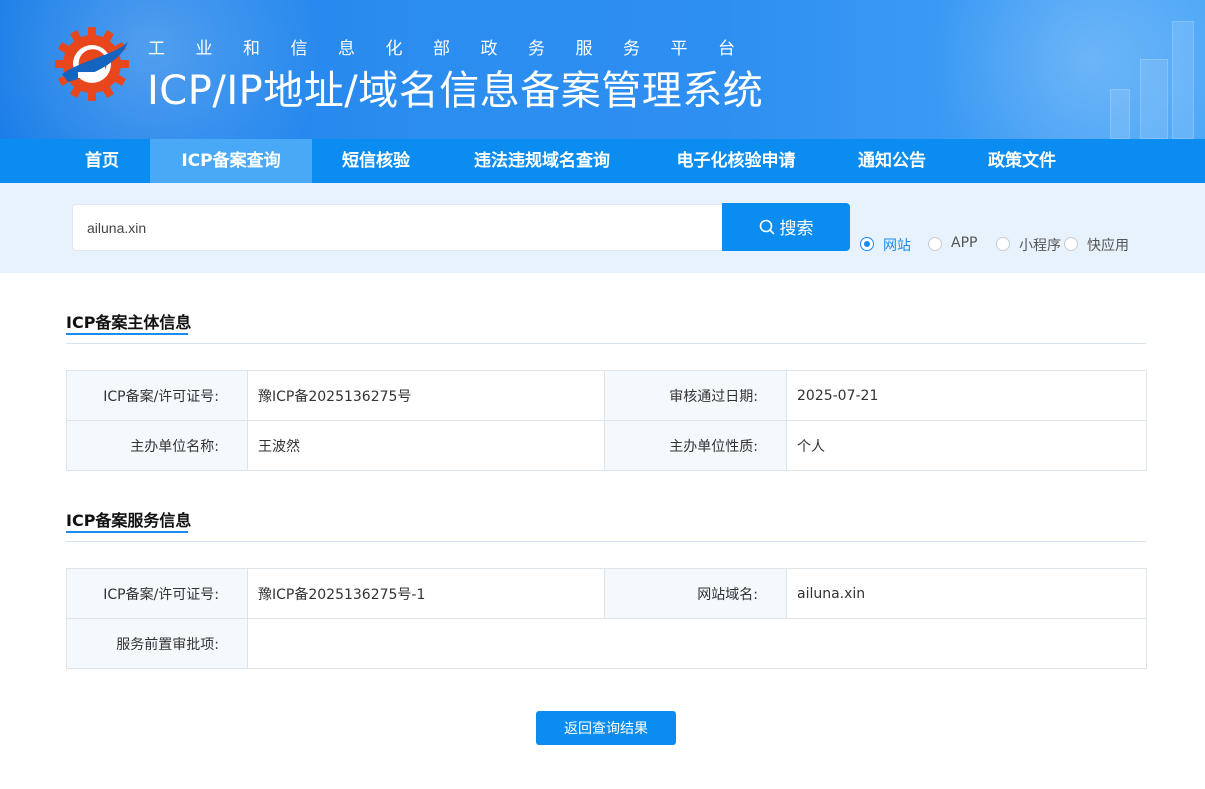  I want to click on section-title-subject: ICP备案主体信息, so click(129, 322).